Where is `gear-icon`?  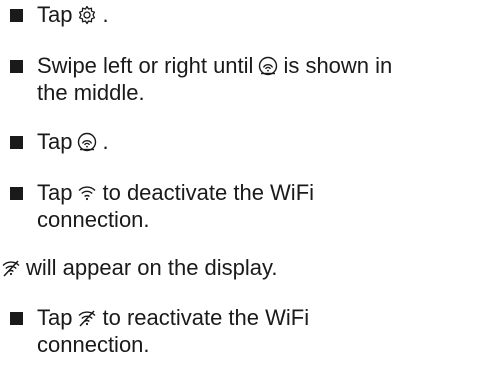
gear-icon is located at coordinates (87, 15).